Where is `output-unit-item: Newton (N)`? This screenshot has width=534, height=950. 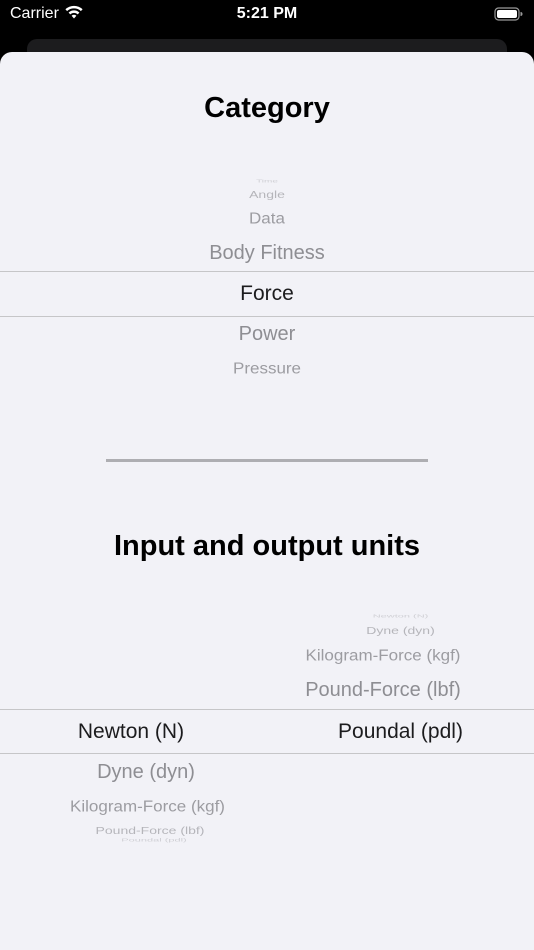
output-unit-item: Newton (N) is located at coordinates (400, 615).